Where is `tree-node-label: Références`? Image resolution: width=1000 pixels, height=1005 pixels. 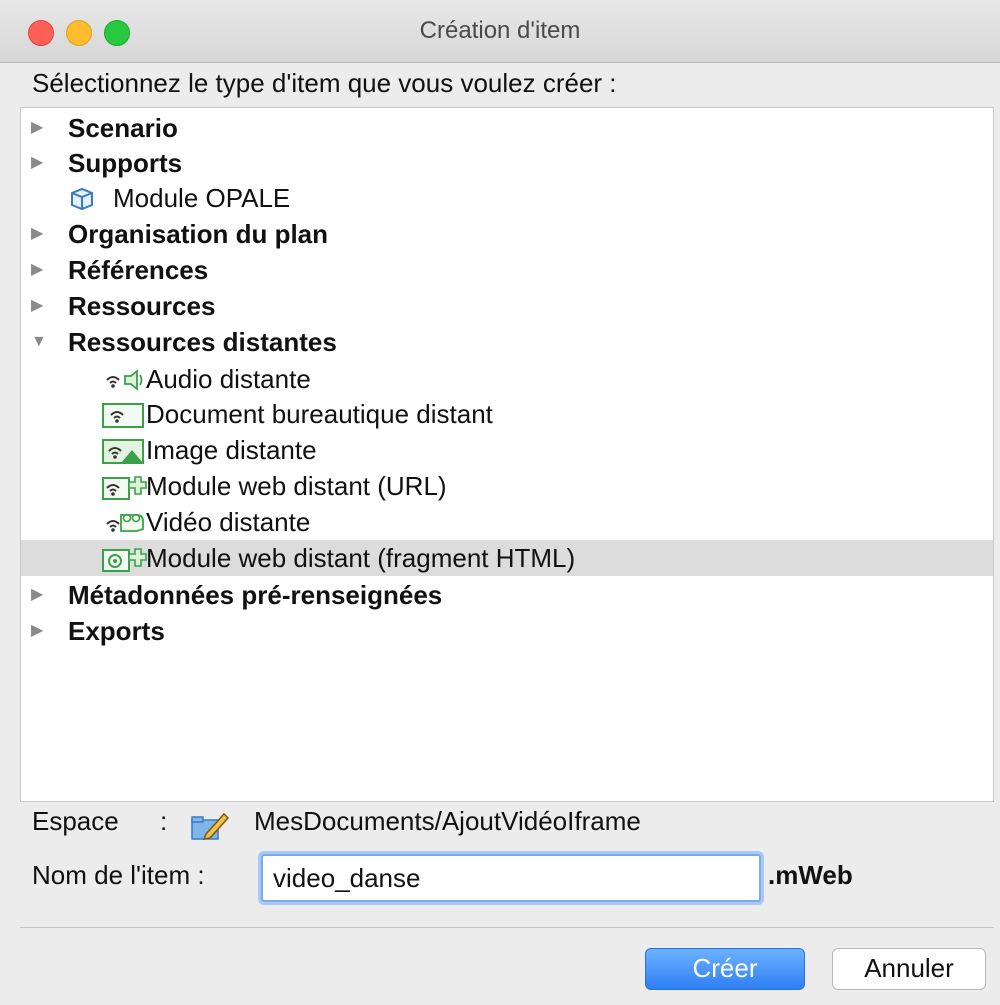
tree-node-label: Références is located at coordinates (138, 270).